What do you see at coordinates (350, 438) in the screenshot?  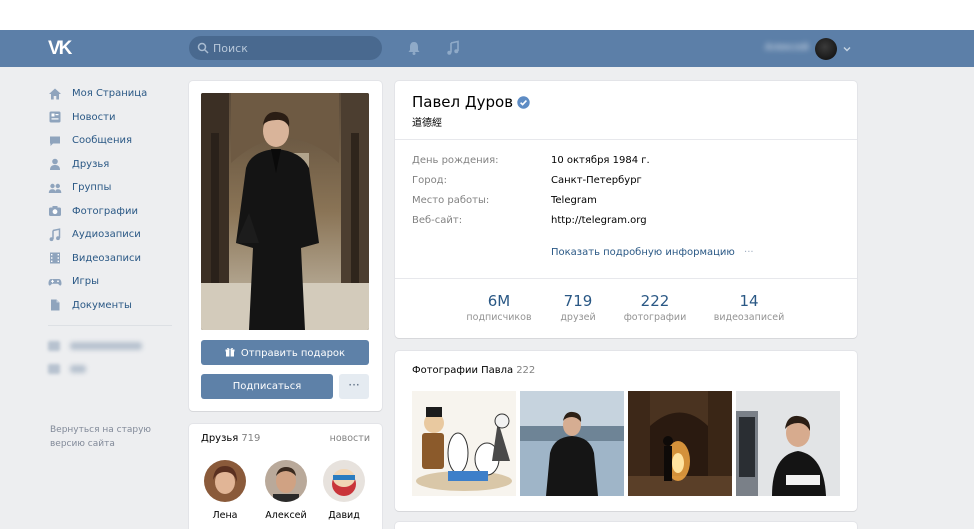 I see `friends-news-link: новости` at bounding box center [350, 438].